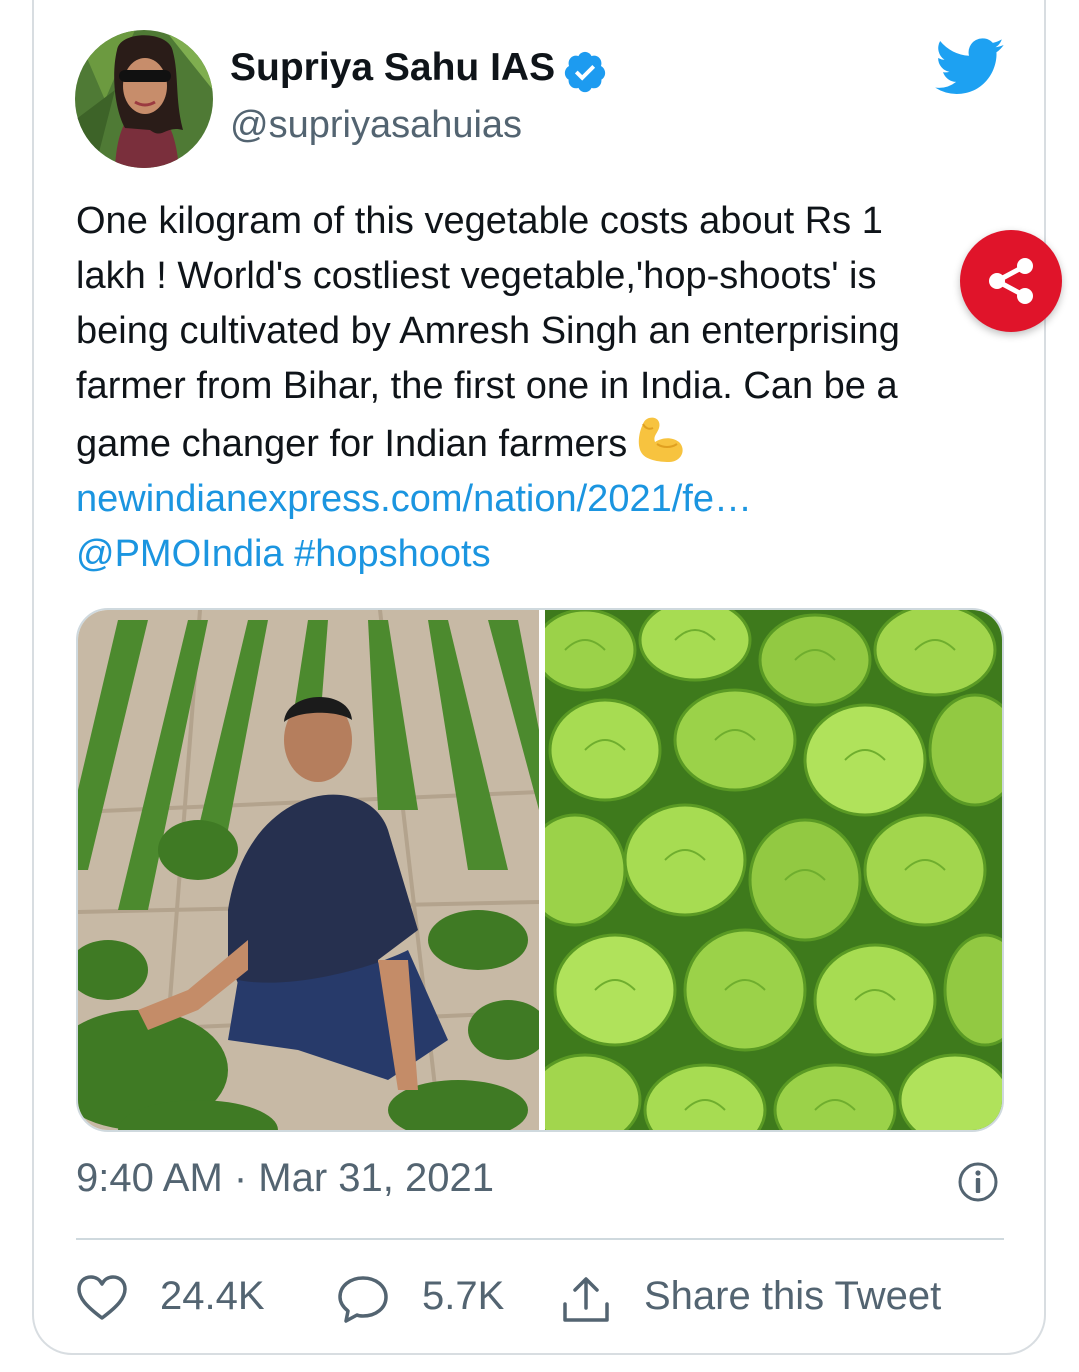 This screenshot has width=1079, height=1372. I want to click on reply-button: 5.7K, so click(426, 1297).